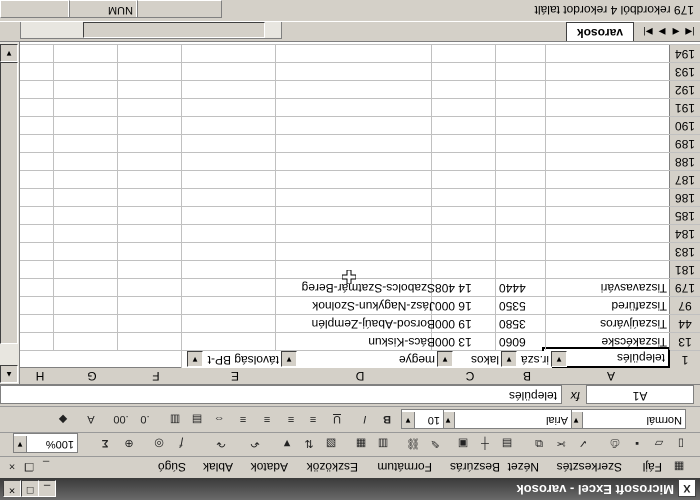  I want to click on font-size-select: 10 ▼, so click(422, 419).